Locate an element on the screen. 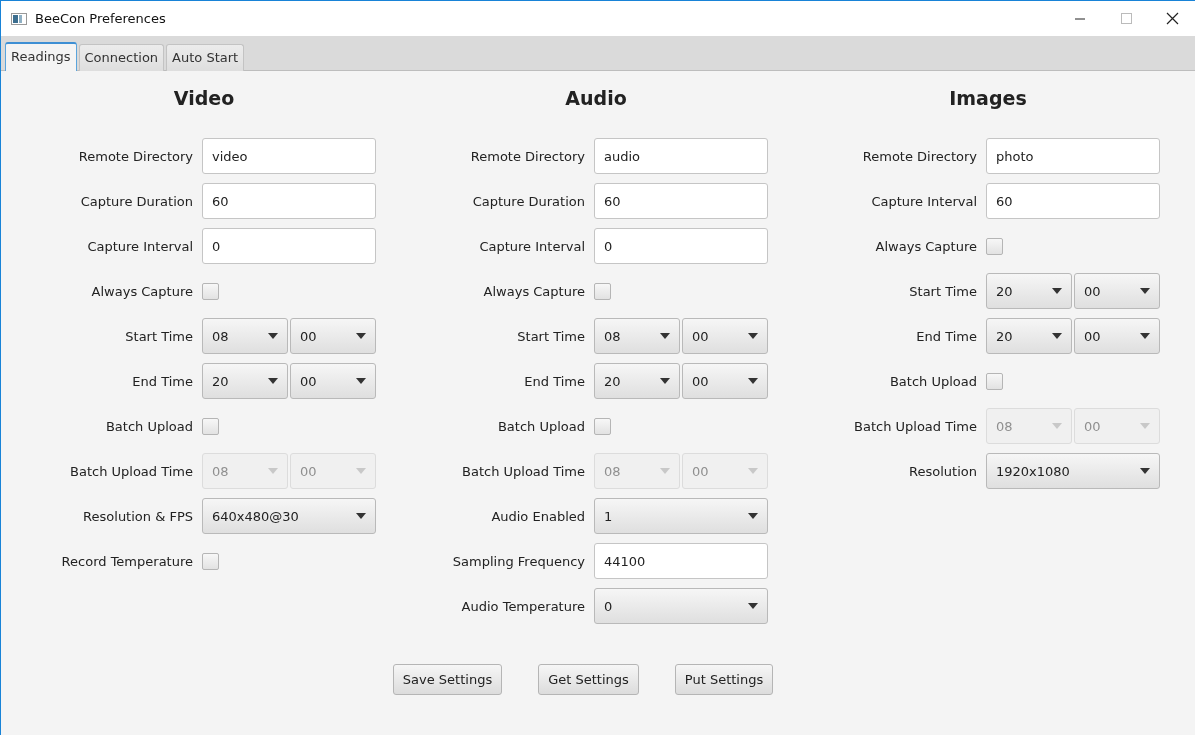 Image resolution: width=1195 pixels, height=735 pixels. section-heading: Video is located at coordinates (204, 98).